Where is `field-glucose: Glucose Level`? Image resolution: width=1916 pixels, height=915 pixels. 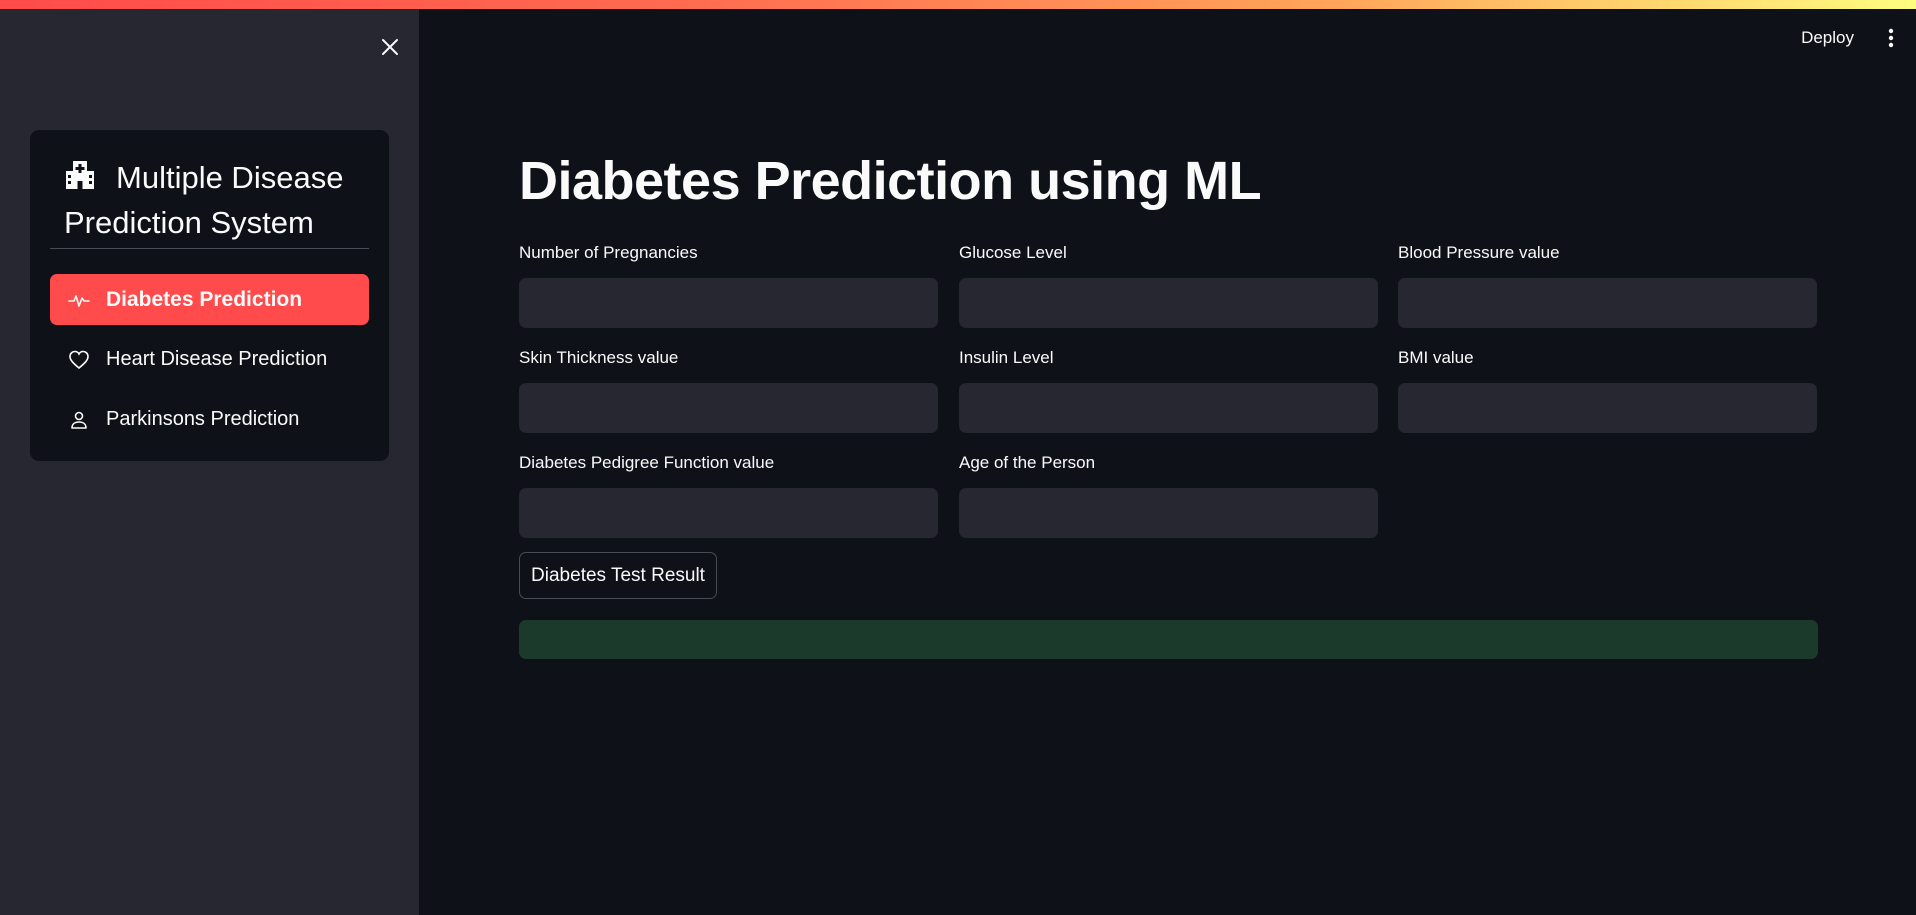 field-glucose: Glucose Level is located at coordinates (1168, 285).